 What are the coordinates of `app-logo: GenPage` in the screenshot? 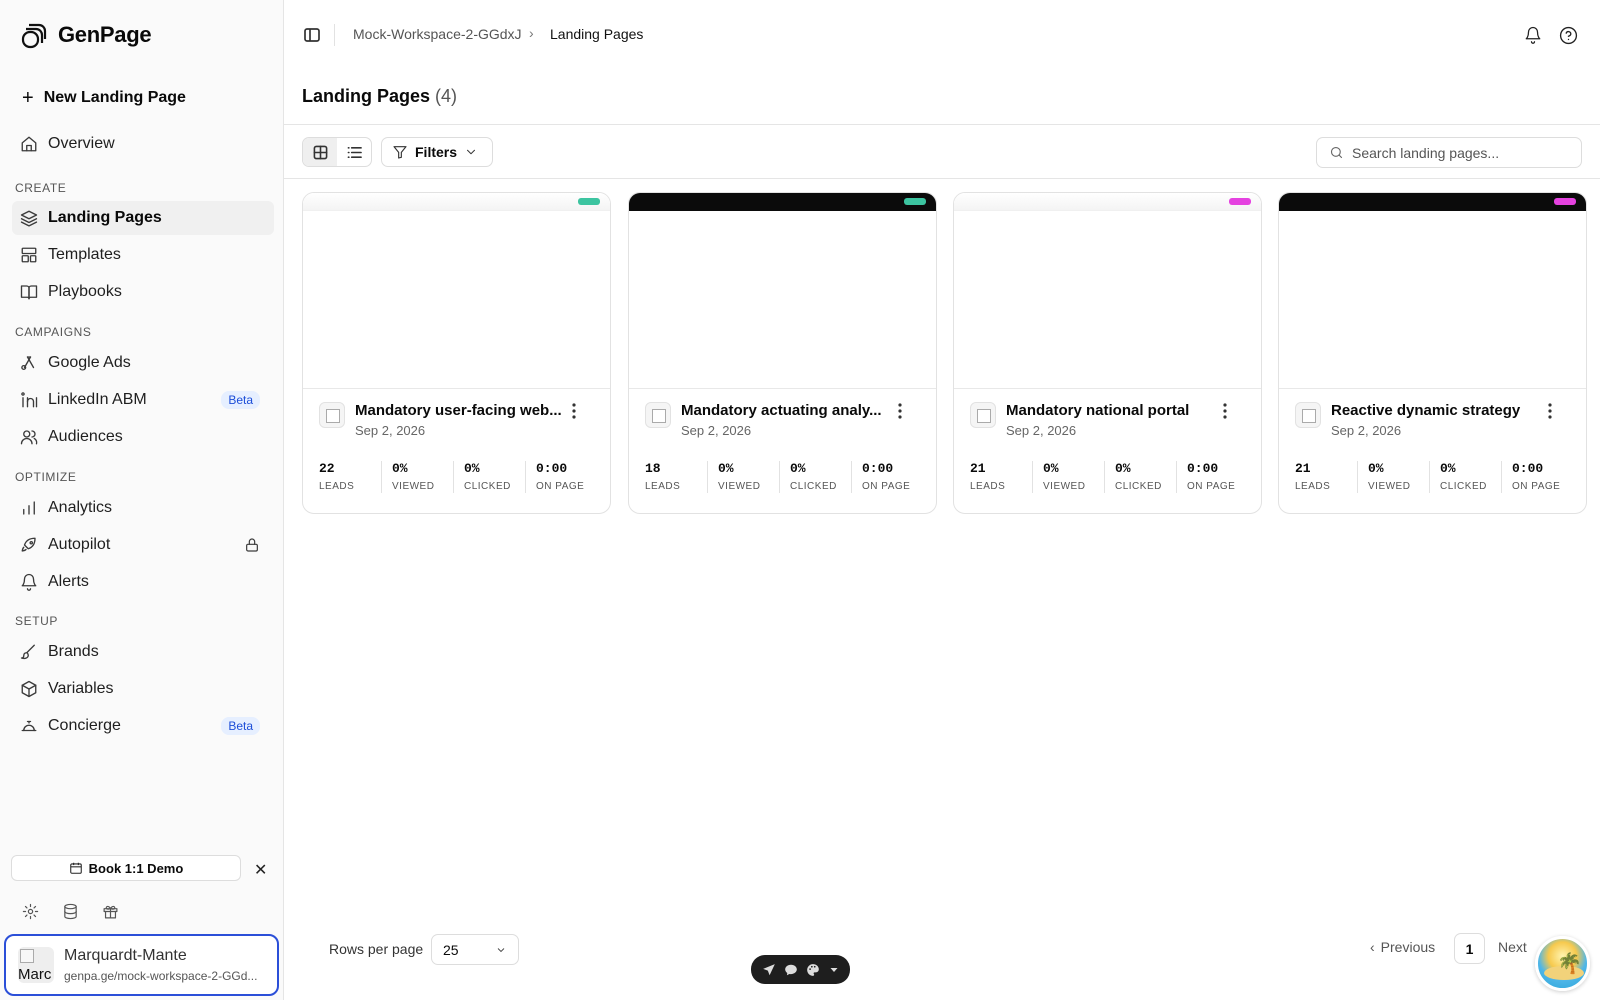 It's located at (86, 35).